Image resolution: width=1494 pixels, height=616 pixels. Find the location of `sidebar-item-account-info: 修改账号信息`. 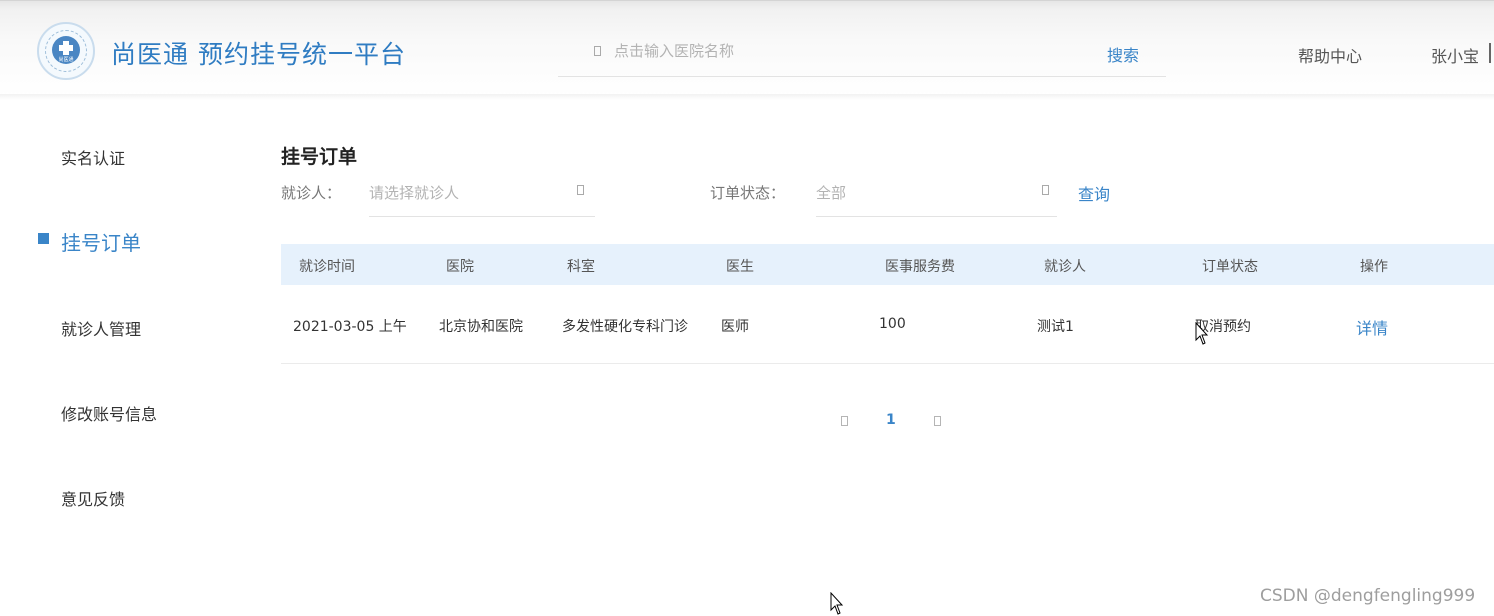

sidebar-item-account-info: 修改账号信息 is located at coordinates (109, 413).